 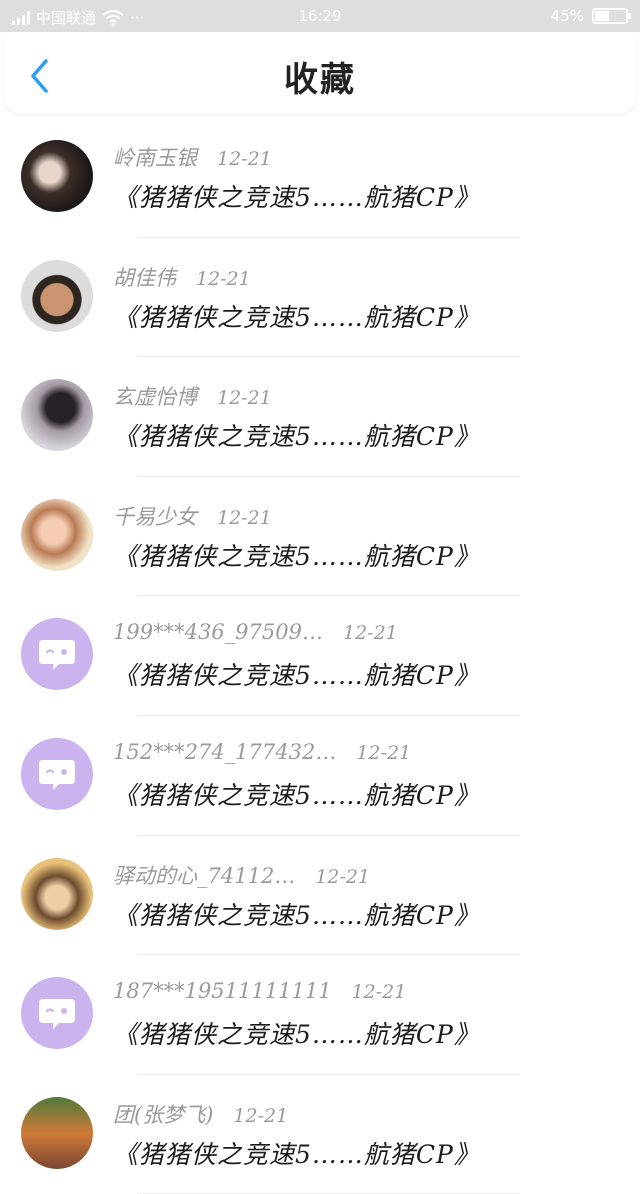 I want to click on author-name: 胡佳伟, so click(x=144, y=277).